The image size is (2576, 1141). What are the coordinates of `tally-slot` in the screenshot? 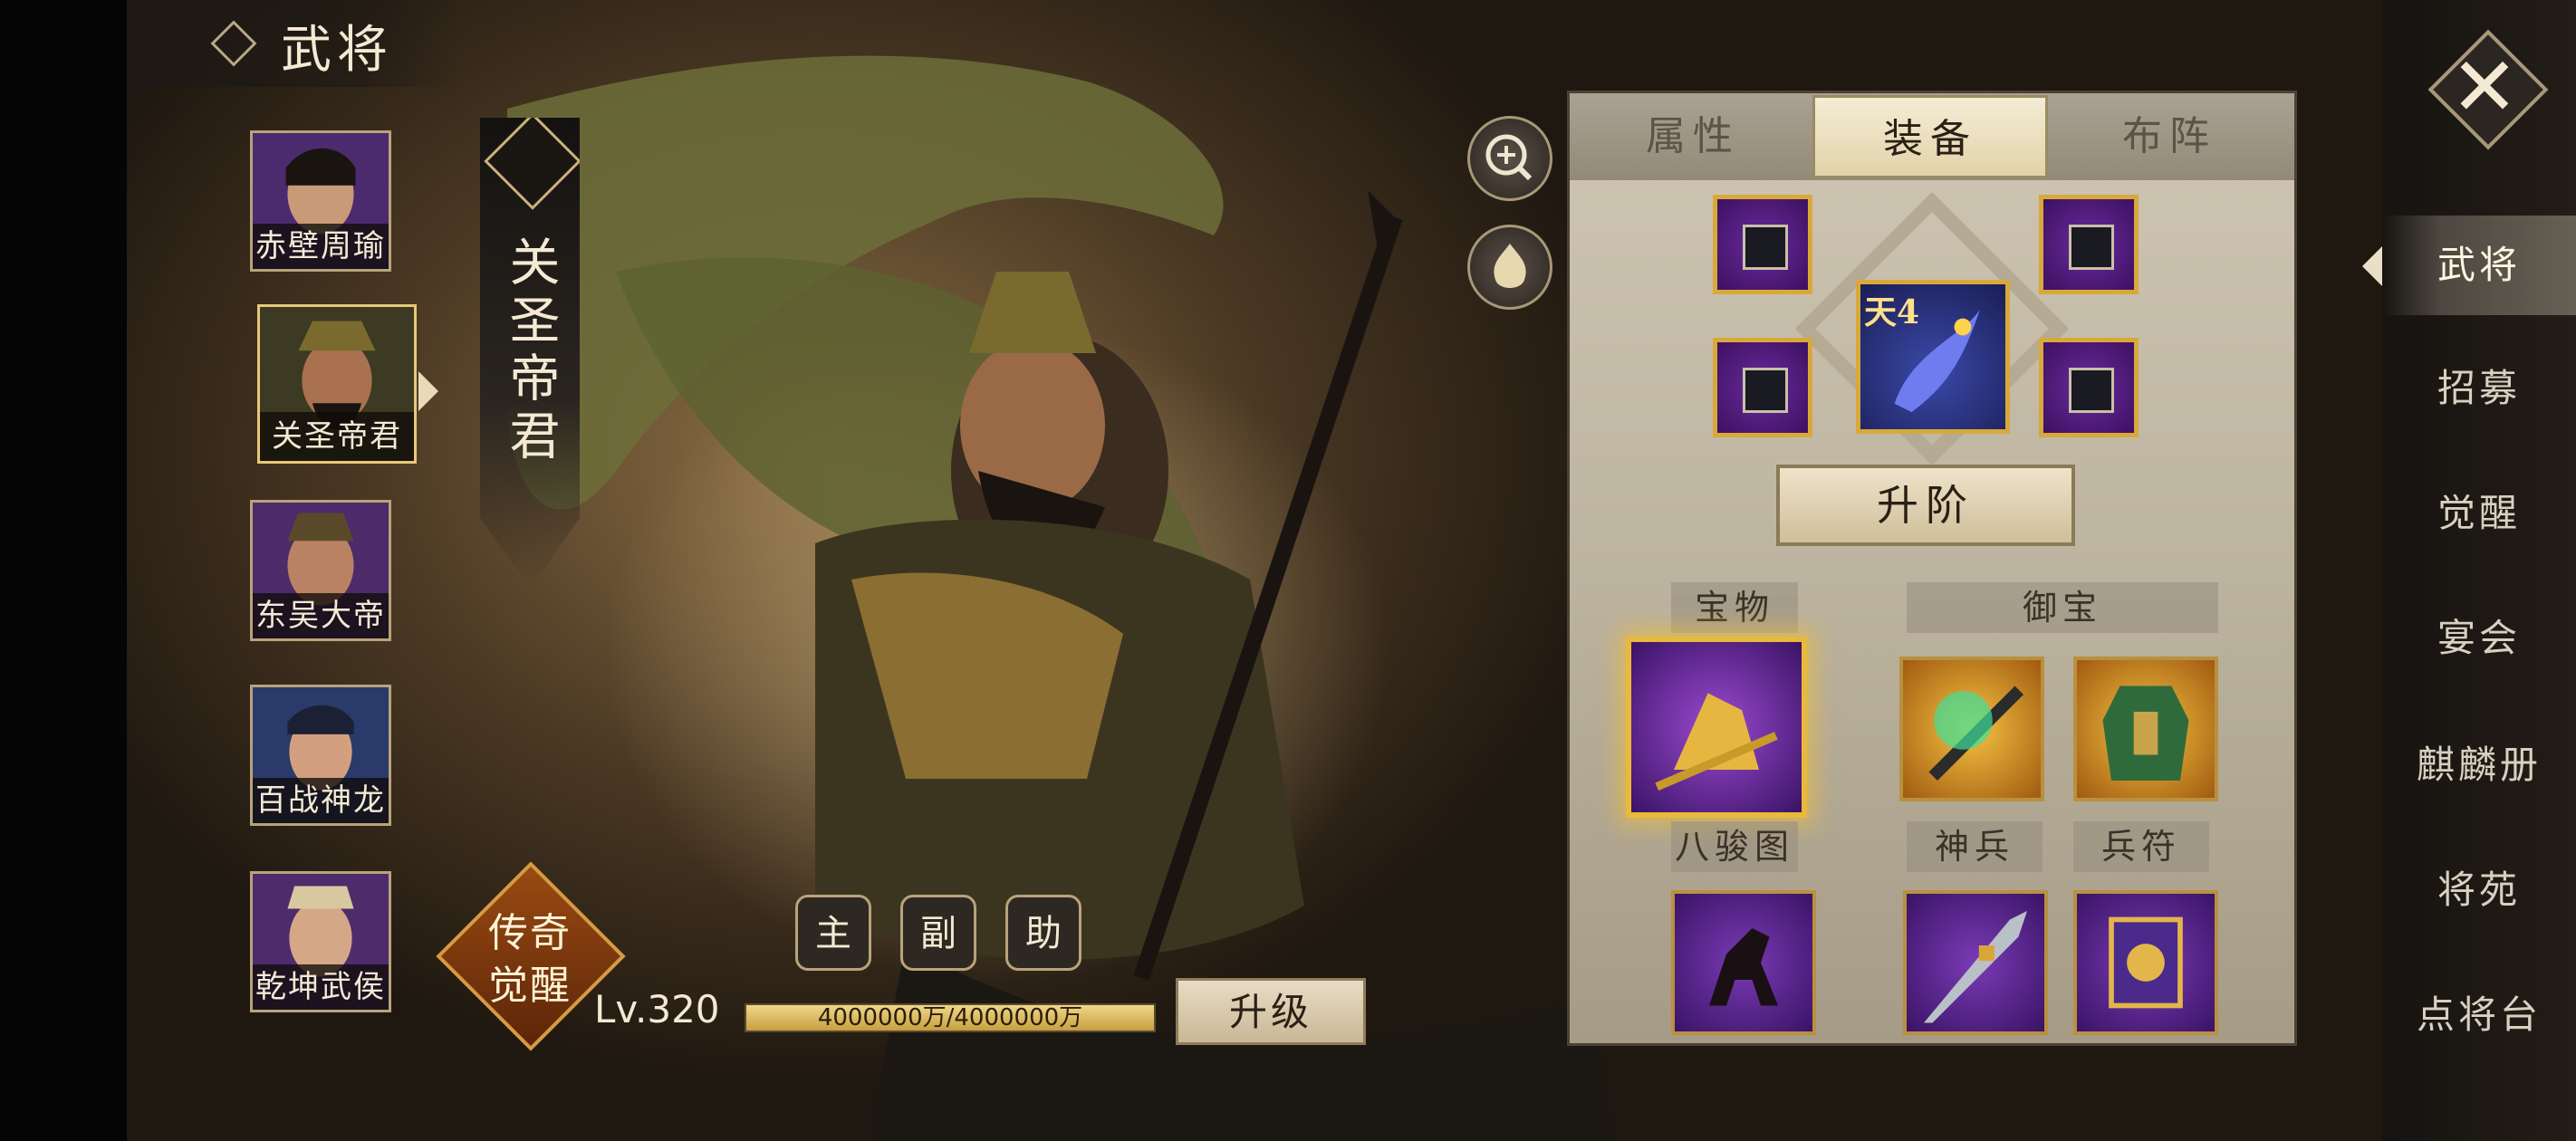 It's located at (2145, 962).